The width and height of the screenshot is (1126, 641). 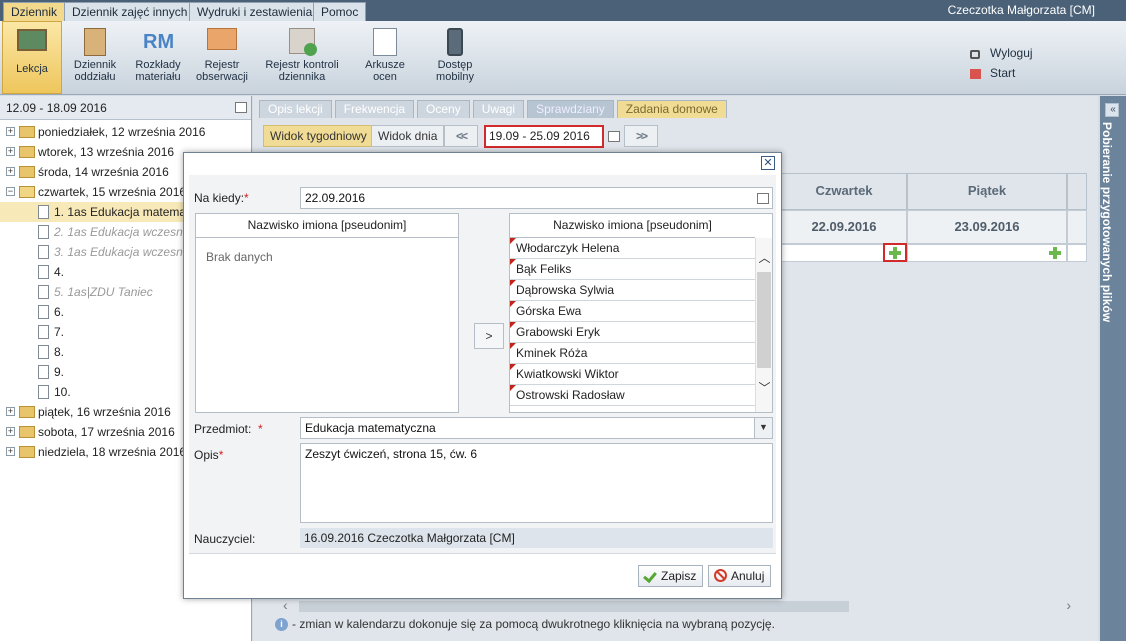 What do you see at coordinates (223, 429) in the screenshot?
I see `subject-label-text: Przedmiot:` at bounding box center [223, 429].